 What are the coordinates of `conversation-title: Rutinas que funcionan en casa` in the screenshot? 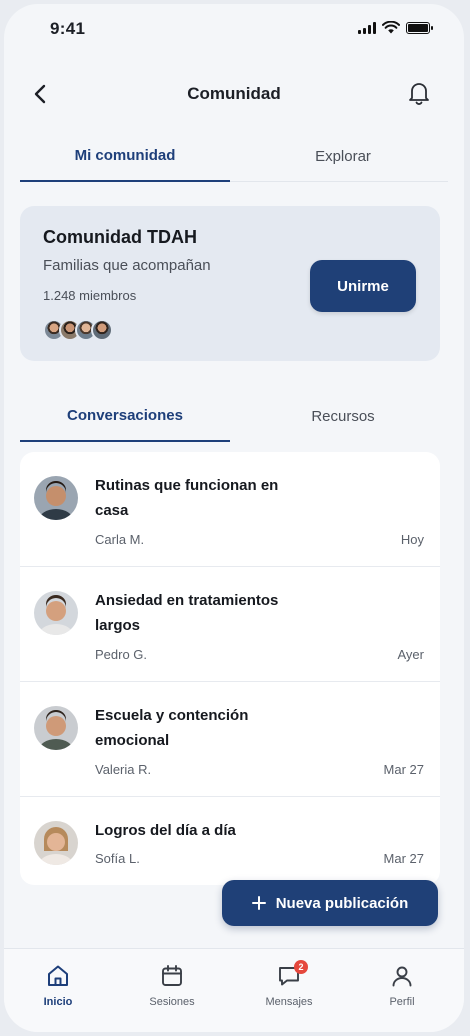 It's located at (187, 498).